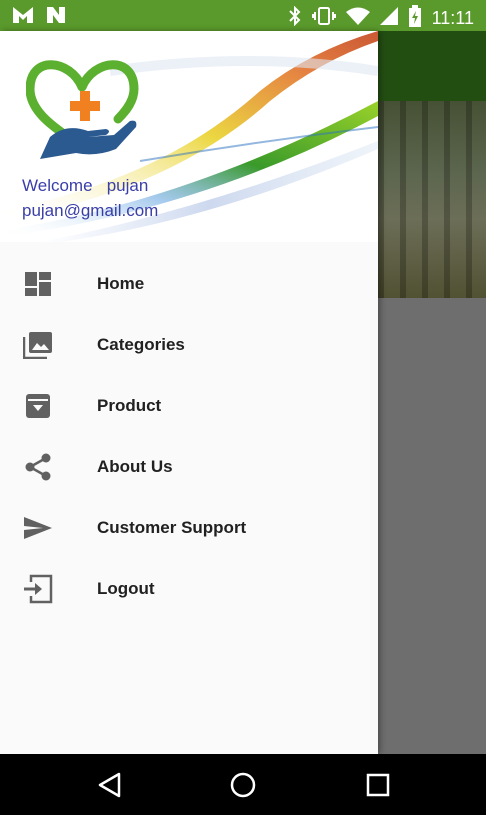  I want to click on menu-item-label: Logout, so click(126, 588).